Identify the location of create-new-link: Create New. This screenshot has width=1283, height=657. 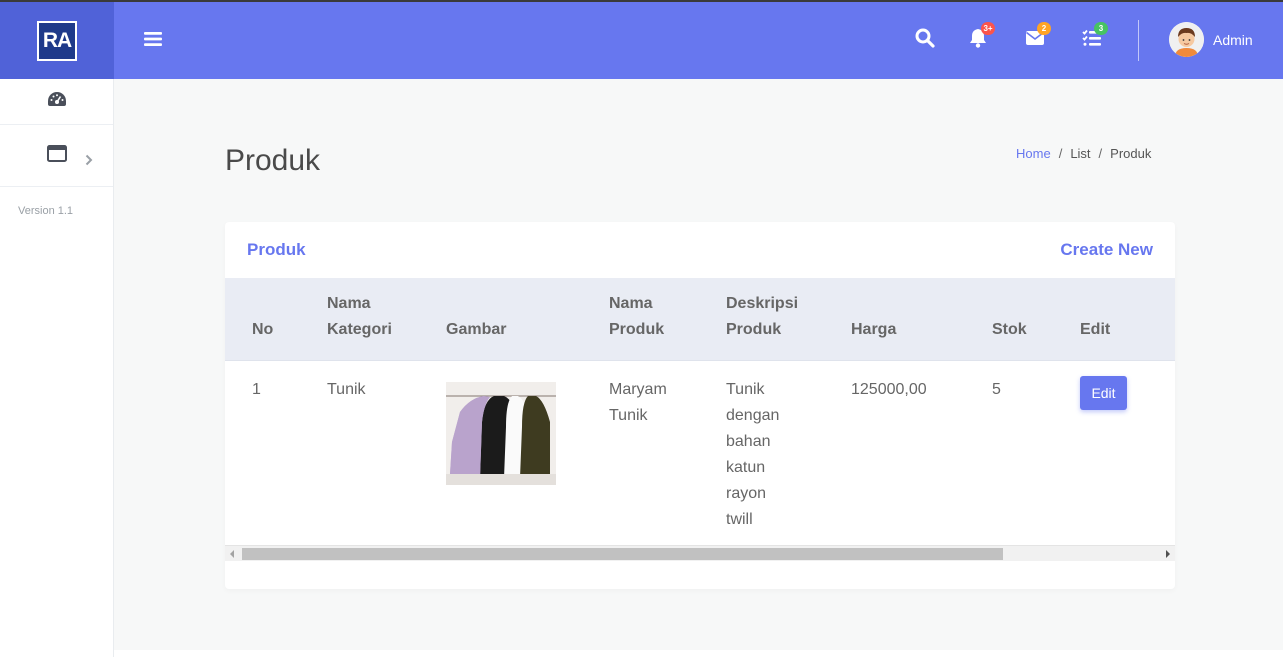
(1106, 250).